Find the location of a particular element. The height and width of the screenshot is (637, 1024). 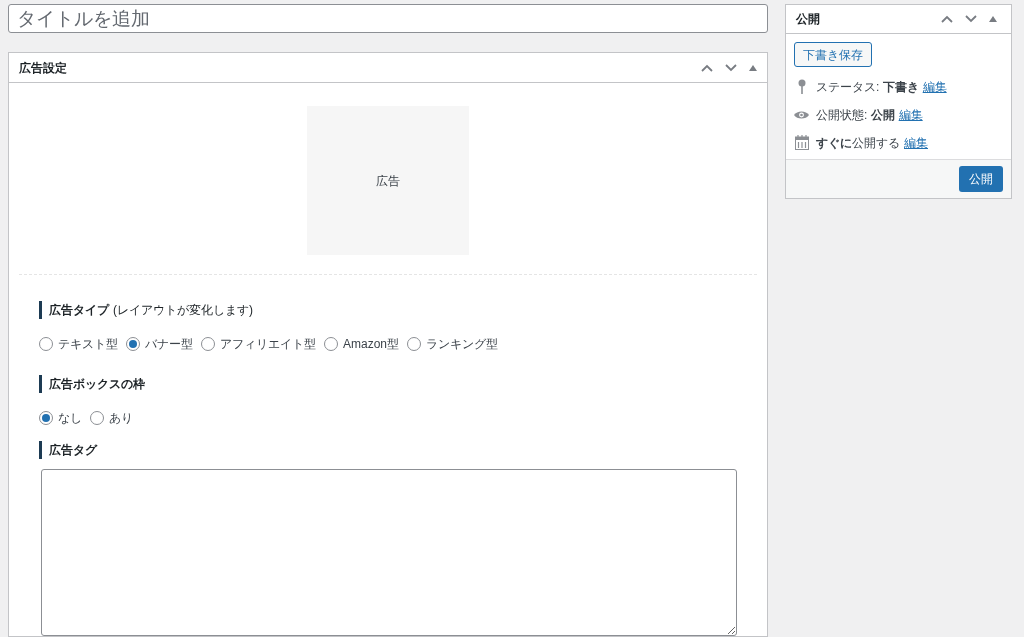

status-text: すぐに公開する is located at coordinates (858, 143).